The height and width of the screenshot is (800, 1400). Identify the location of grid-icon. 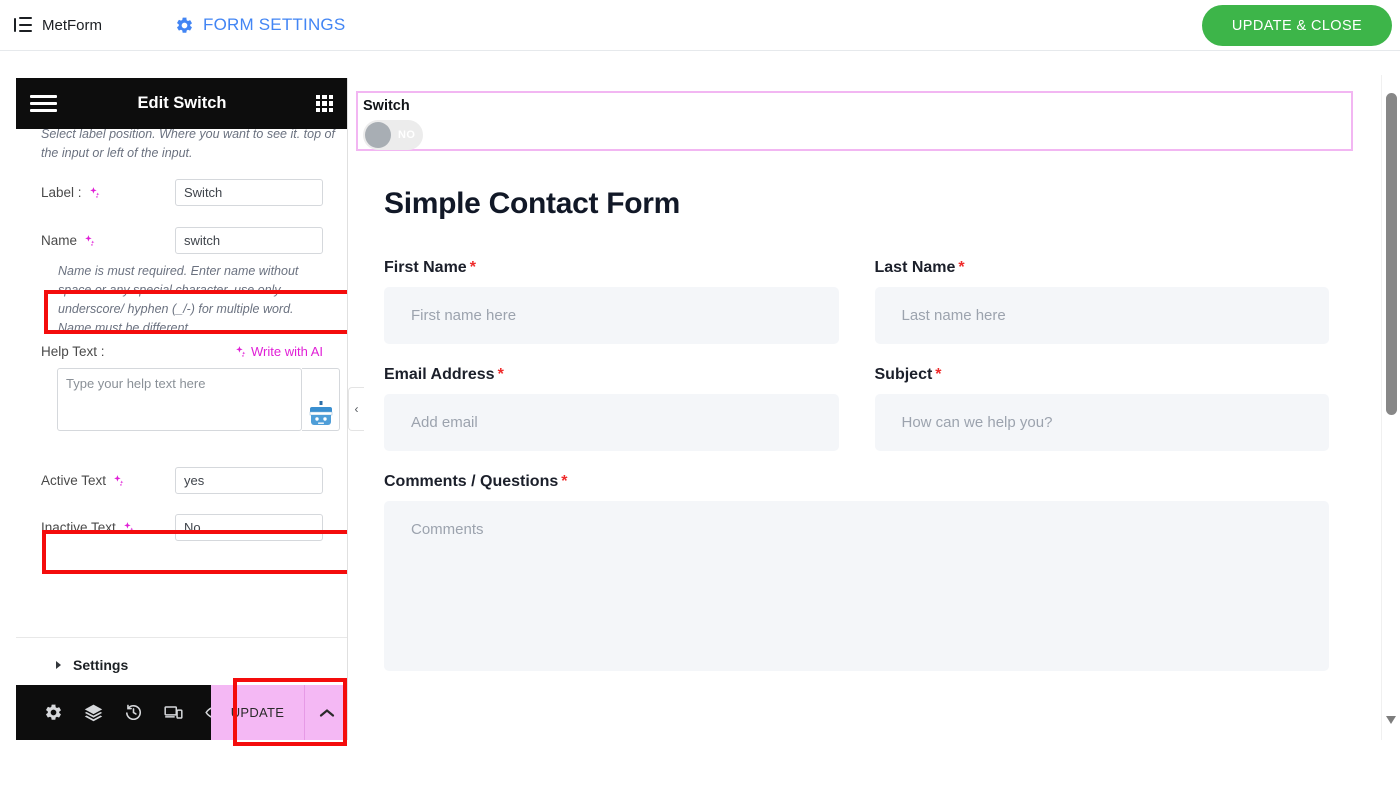
(324, 103).